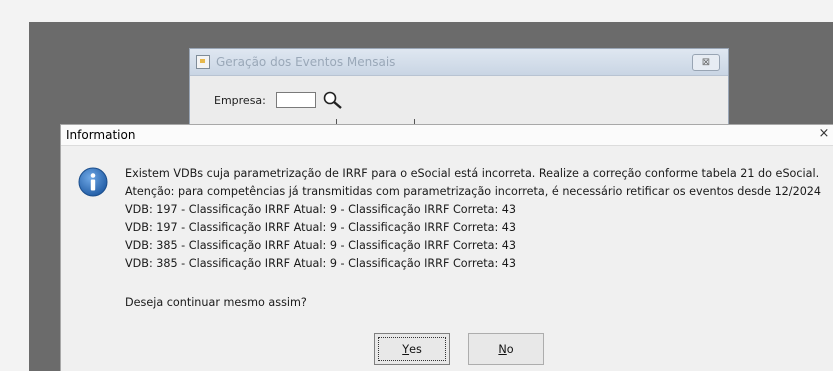 This screenshot has width=833, height=371. What do you see at coordinates (447, 135) in the screenshot?
I see `dialog-titlebar: Information ×` at bounding box center [447, 135].